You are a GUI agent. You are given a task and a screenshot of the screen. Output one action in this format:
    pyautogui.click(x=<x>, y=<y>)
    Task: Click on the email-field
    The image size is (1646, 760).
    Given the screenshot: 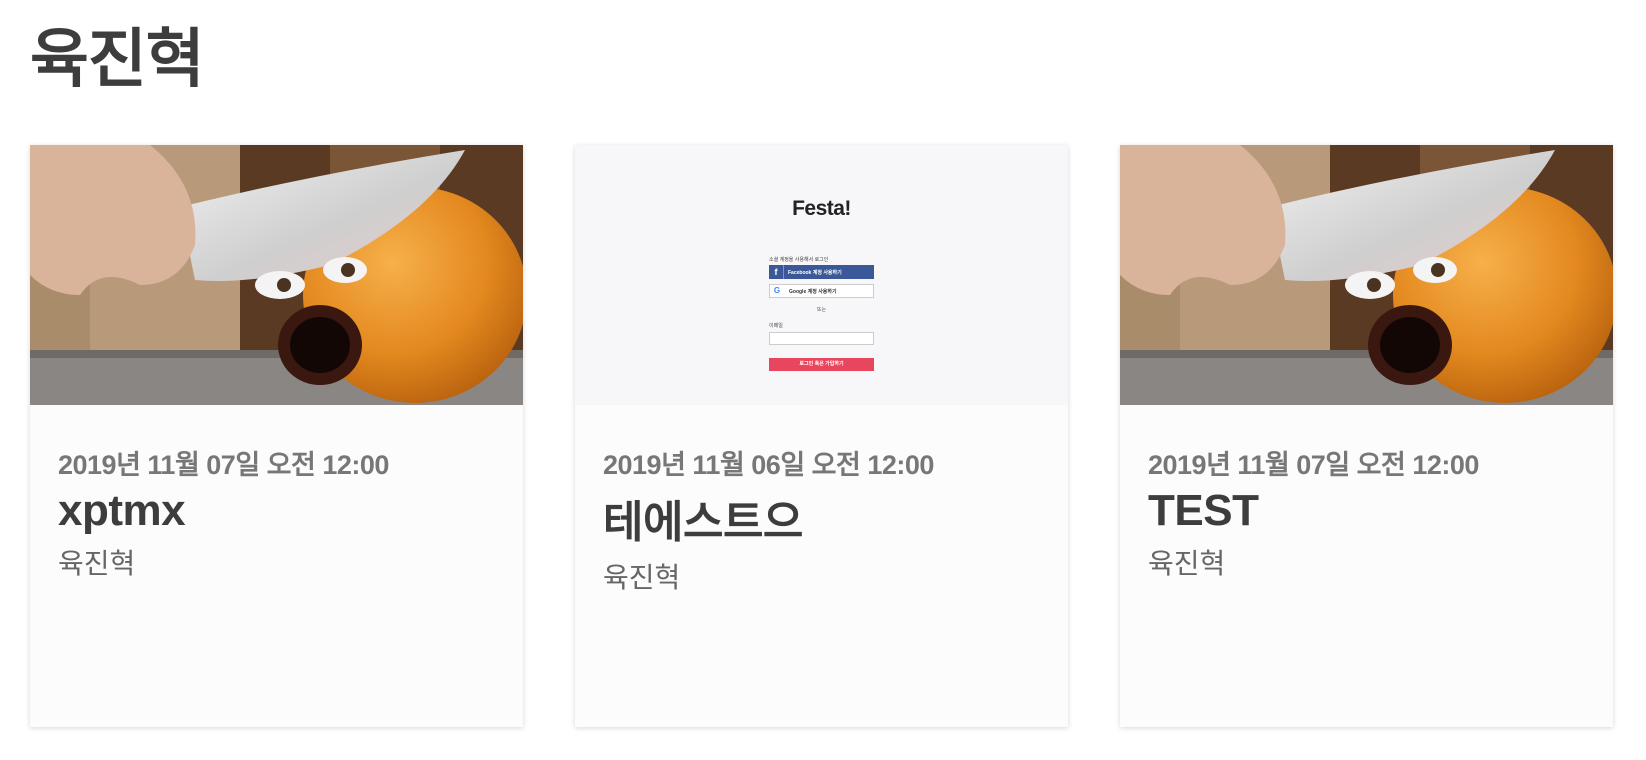 What is the action you would take?
    pyautogui.click(x=821, y=338)
    